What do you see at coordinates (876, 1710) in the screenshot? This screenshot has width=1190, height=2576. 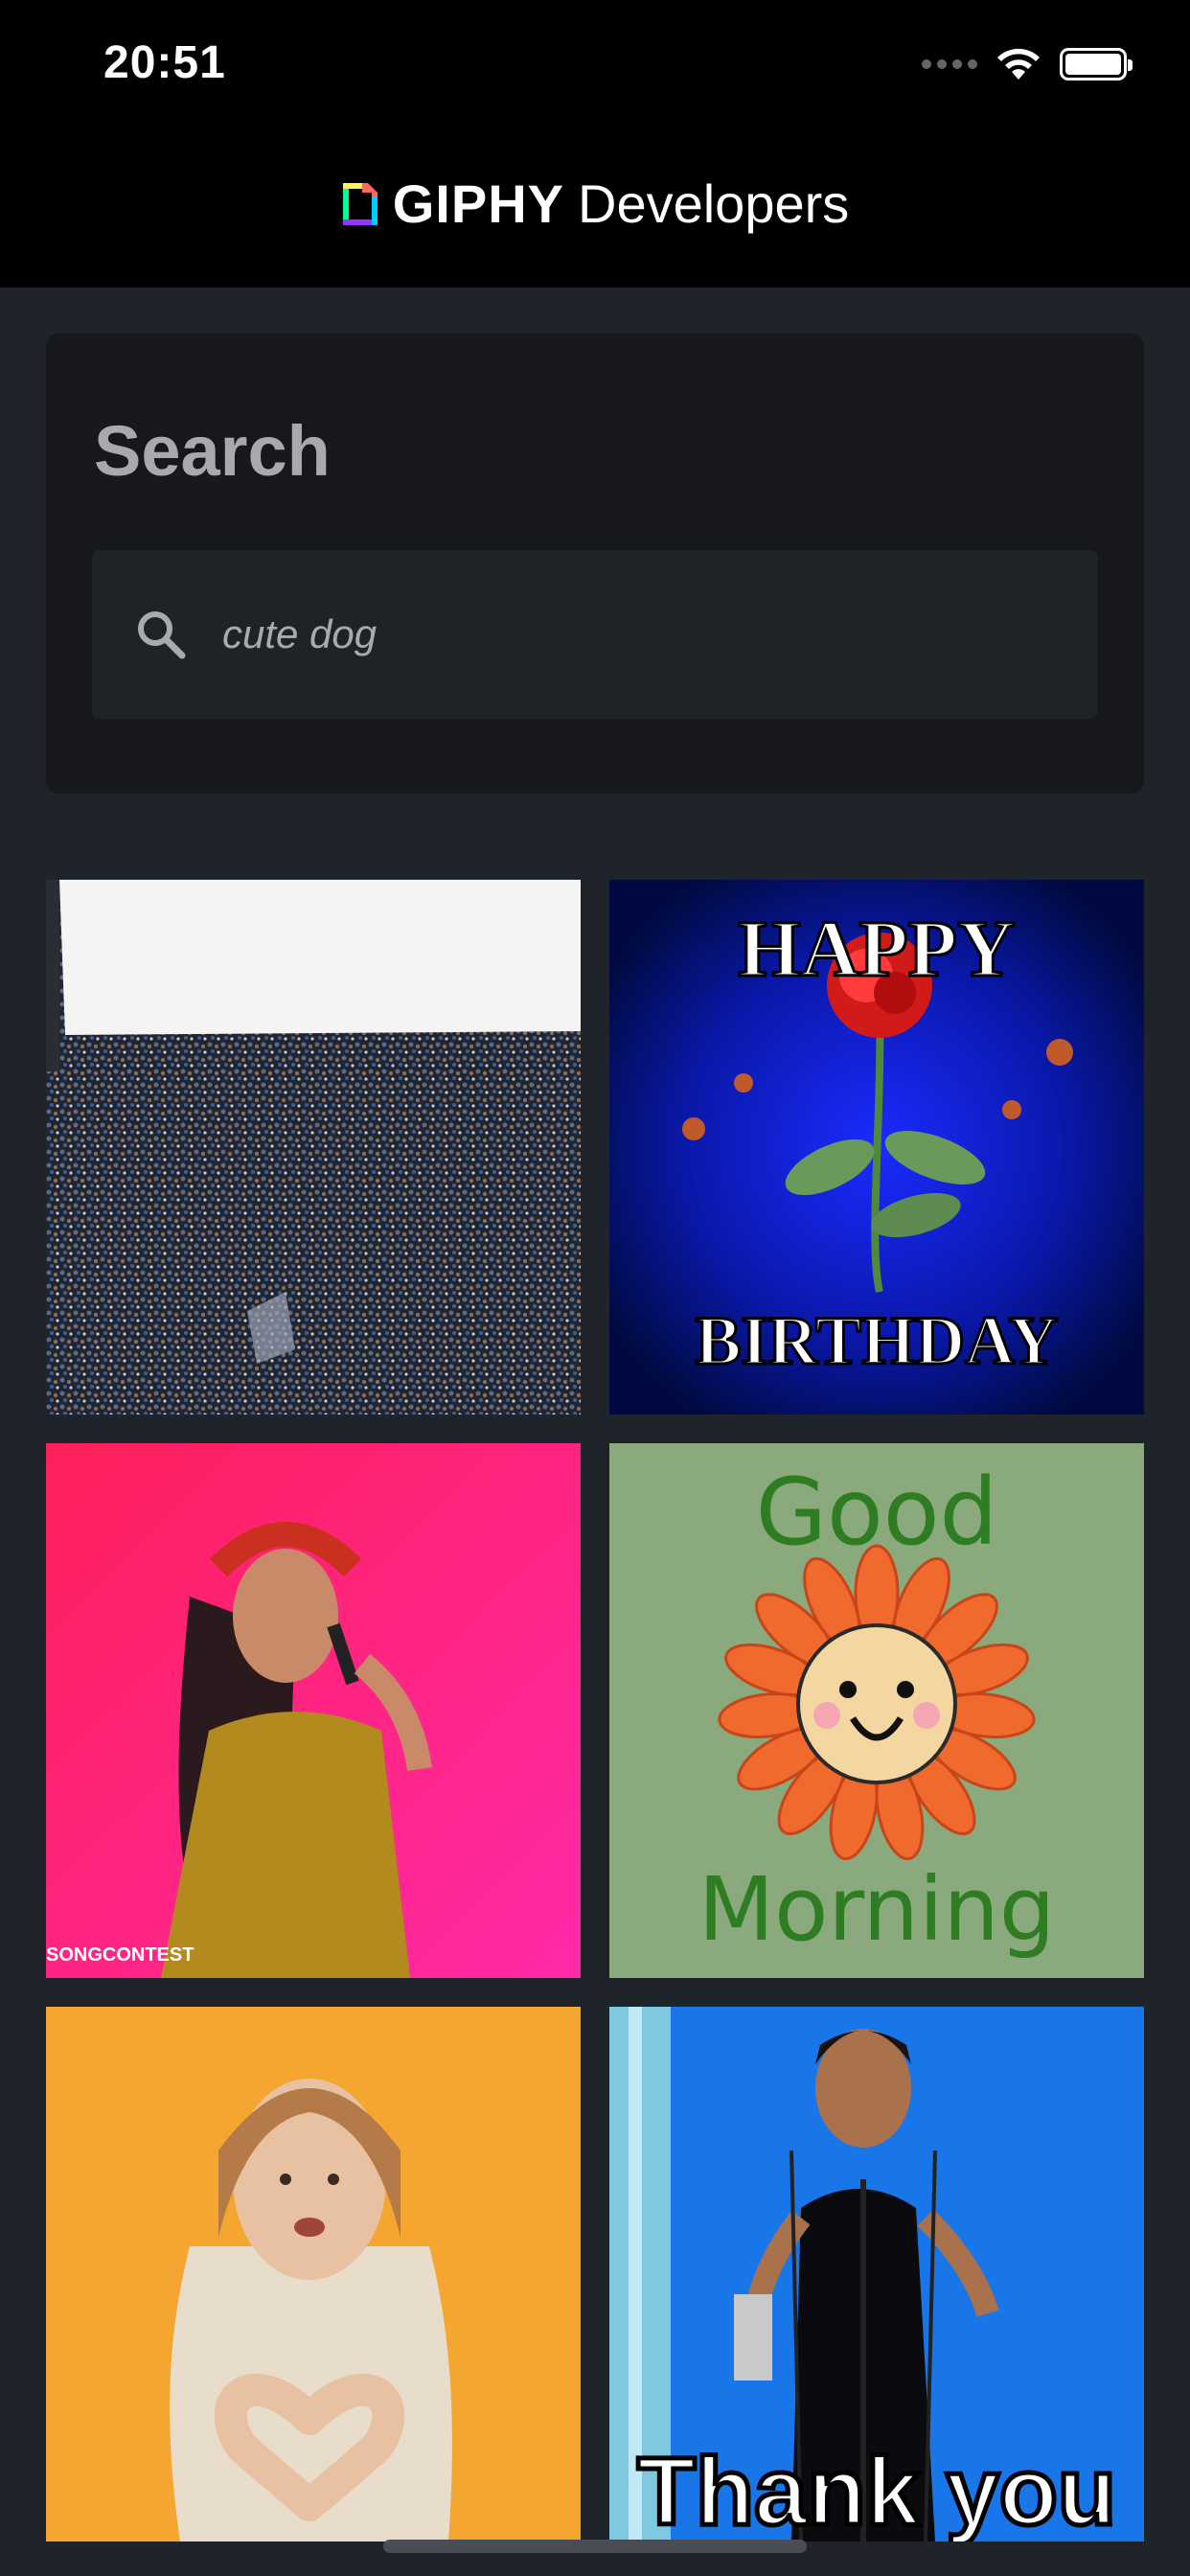 I see `gif-tile-good-morning: Good Morning` at bounding box center [876, 1710].